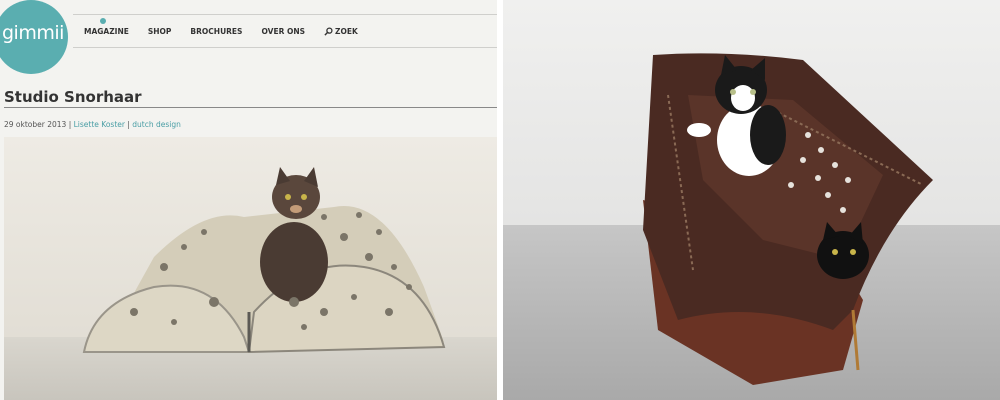  What do you see at coordinates (103, 21) in the screenshot?
I see `active-indicator-dot` at bounding box center [103, 21].